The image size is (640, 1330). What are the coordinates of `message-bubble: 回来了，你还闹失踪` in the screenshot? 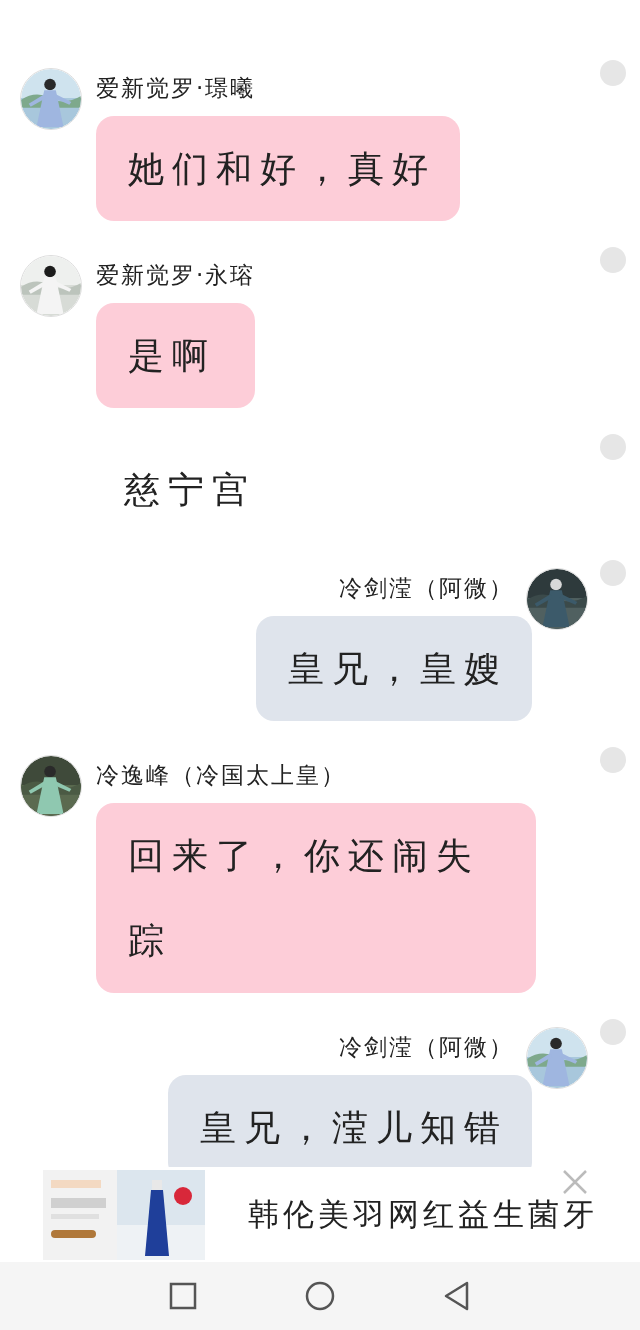 It's located at (316, 898).